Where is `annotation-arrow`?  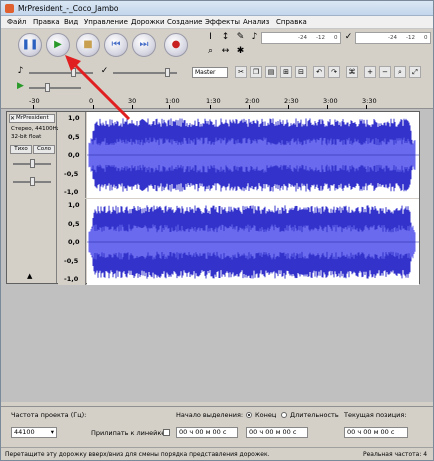 annotation-arrow is located at coordinates (98, 88).